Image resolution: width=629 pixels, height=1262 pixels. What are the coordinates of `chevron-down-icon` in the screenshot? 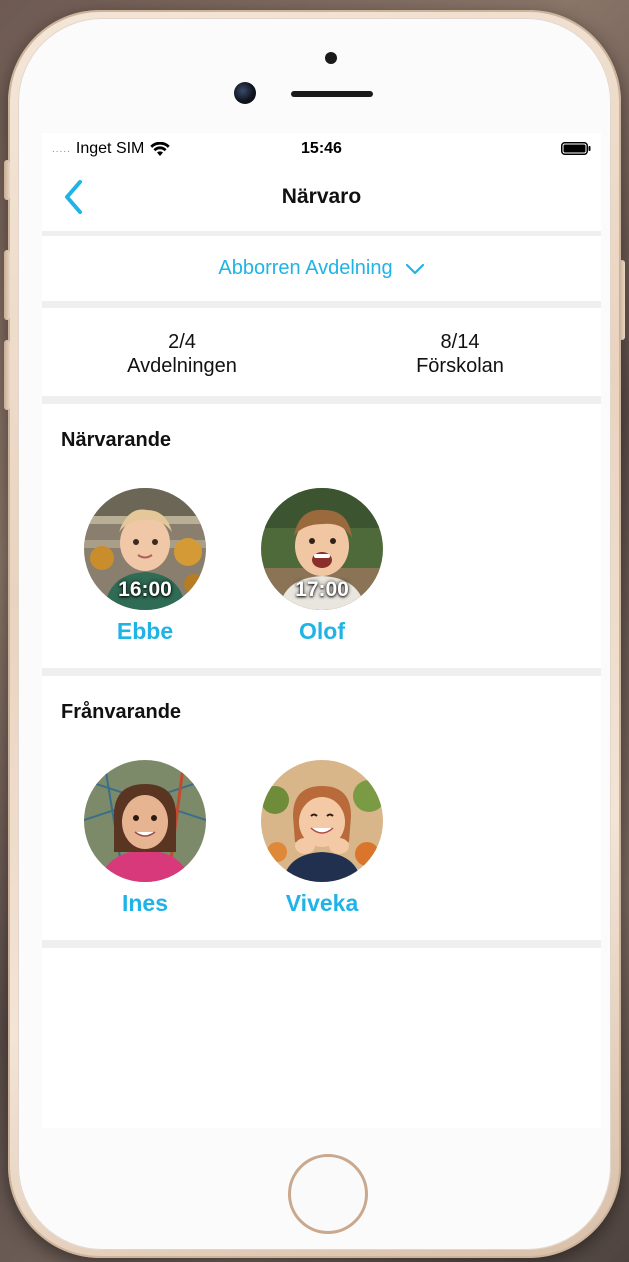 It's located at (414, 268).